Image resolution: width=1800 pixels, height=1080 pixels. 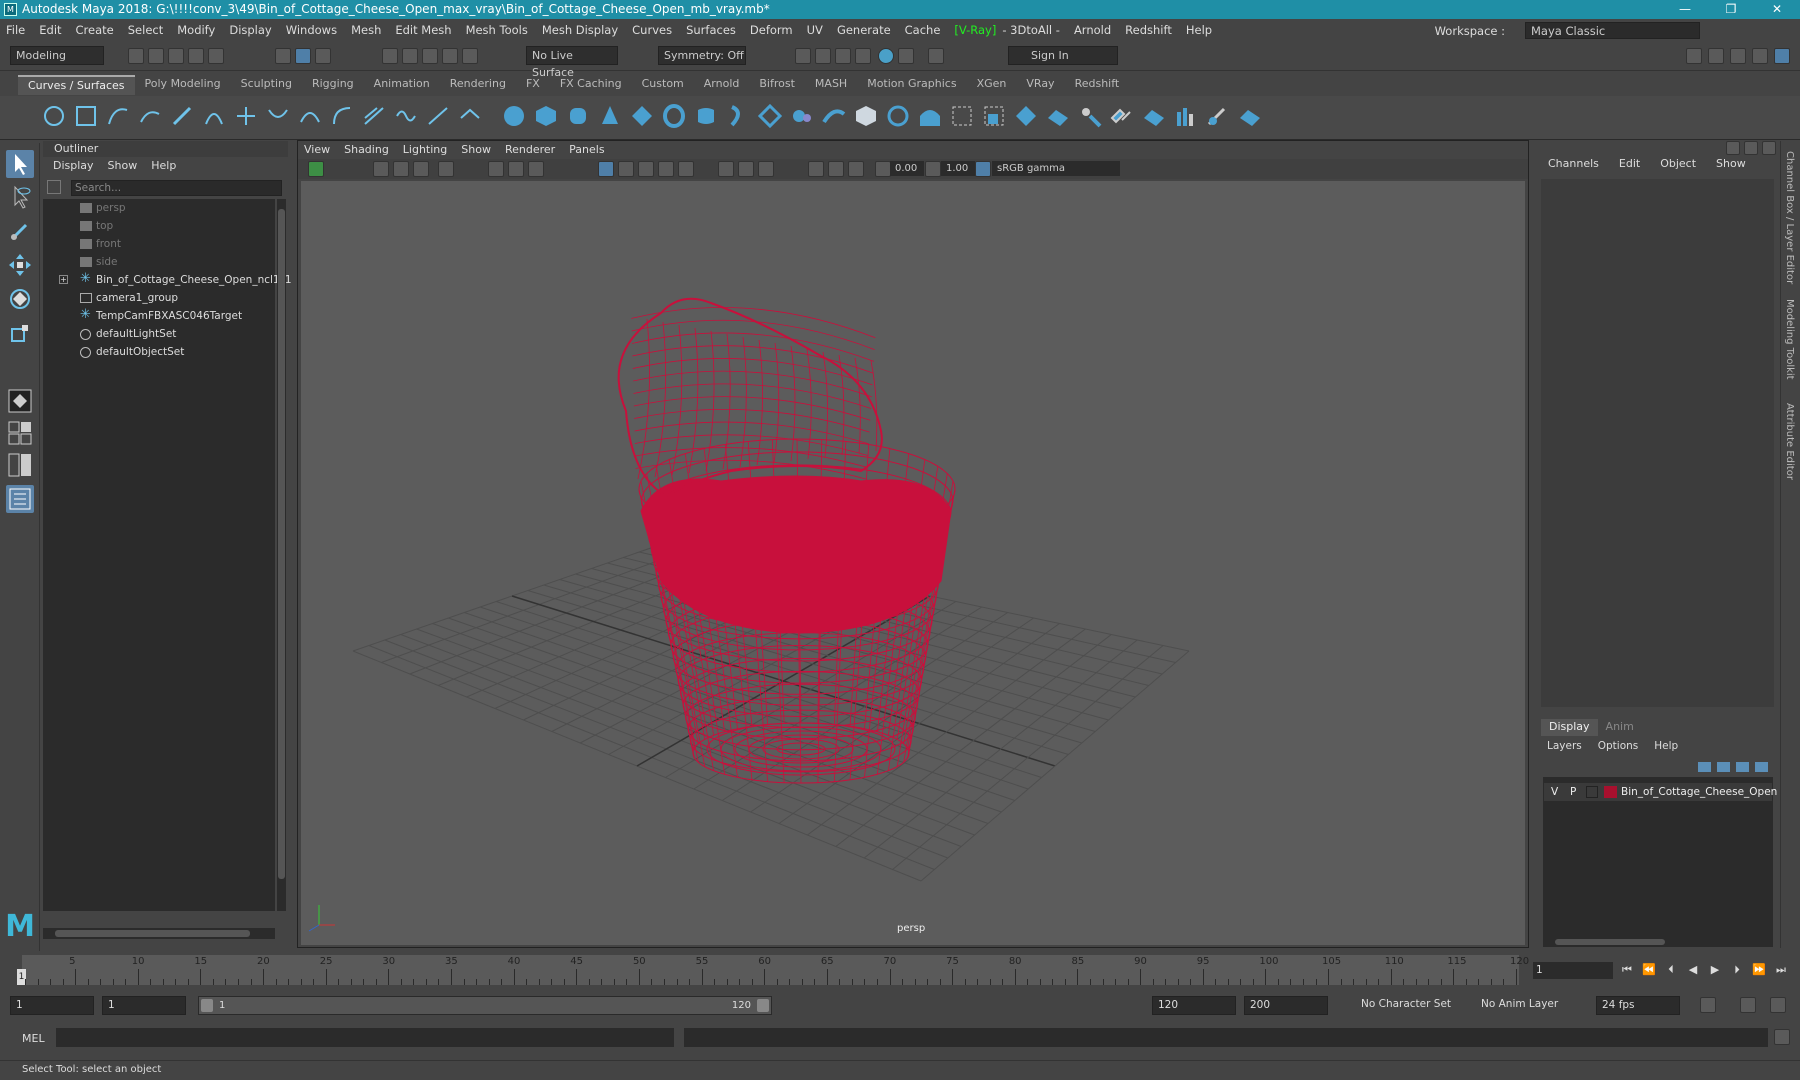 What do you see at coordinates (886, 56) in the screenshot?
I see `hypershade-icon` at bounding box center [886, 56].